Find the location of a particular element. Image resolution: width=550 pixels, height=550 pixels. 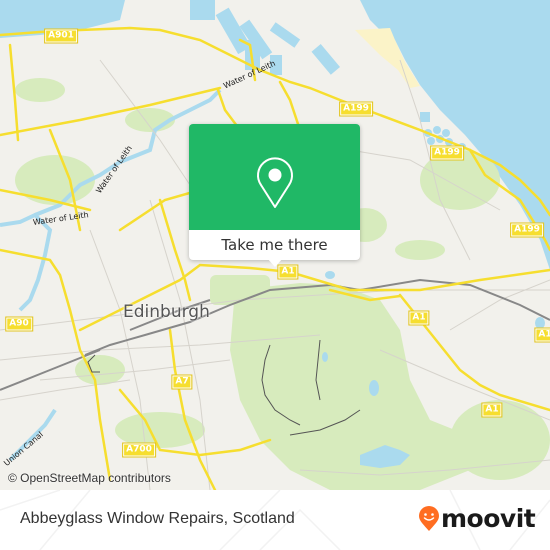

popup-header is located at coordinates (274, 177).